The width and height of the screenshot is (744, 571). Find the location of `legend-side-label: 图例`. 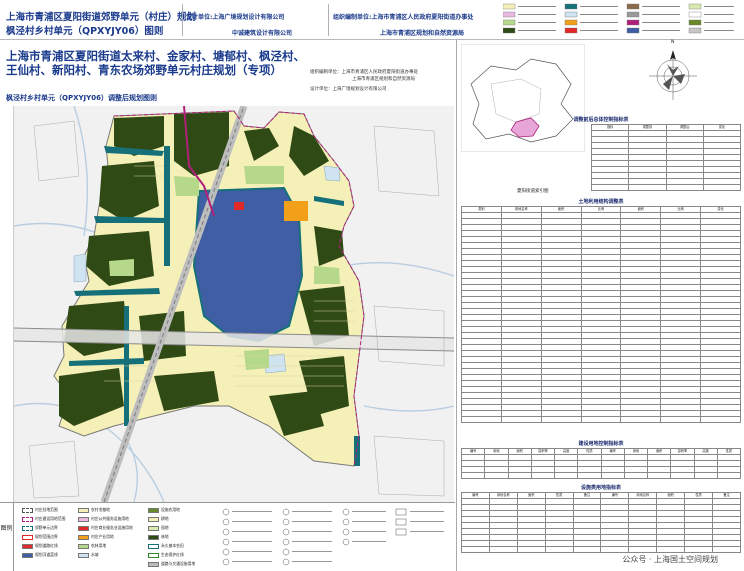

legend-side-label: 图例 is located at coordinates (7, 537).